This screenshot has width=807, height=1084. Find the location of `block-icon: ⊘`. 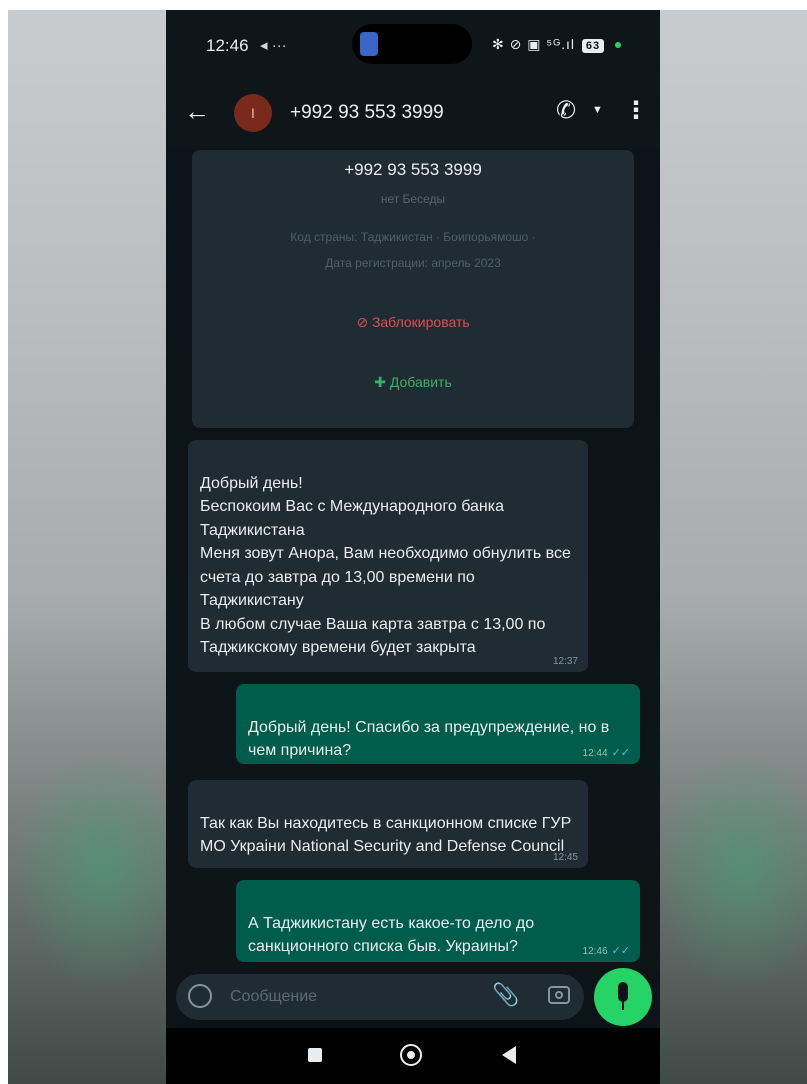

block-icon: ⊘ is located at coordinates (364, 322).